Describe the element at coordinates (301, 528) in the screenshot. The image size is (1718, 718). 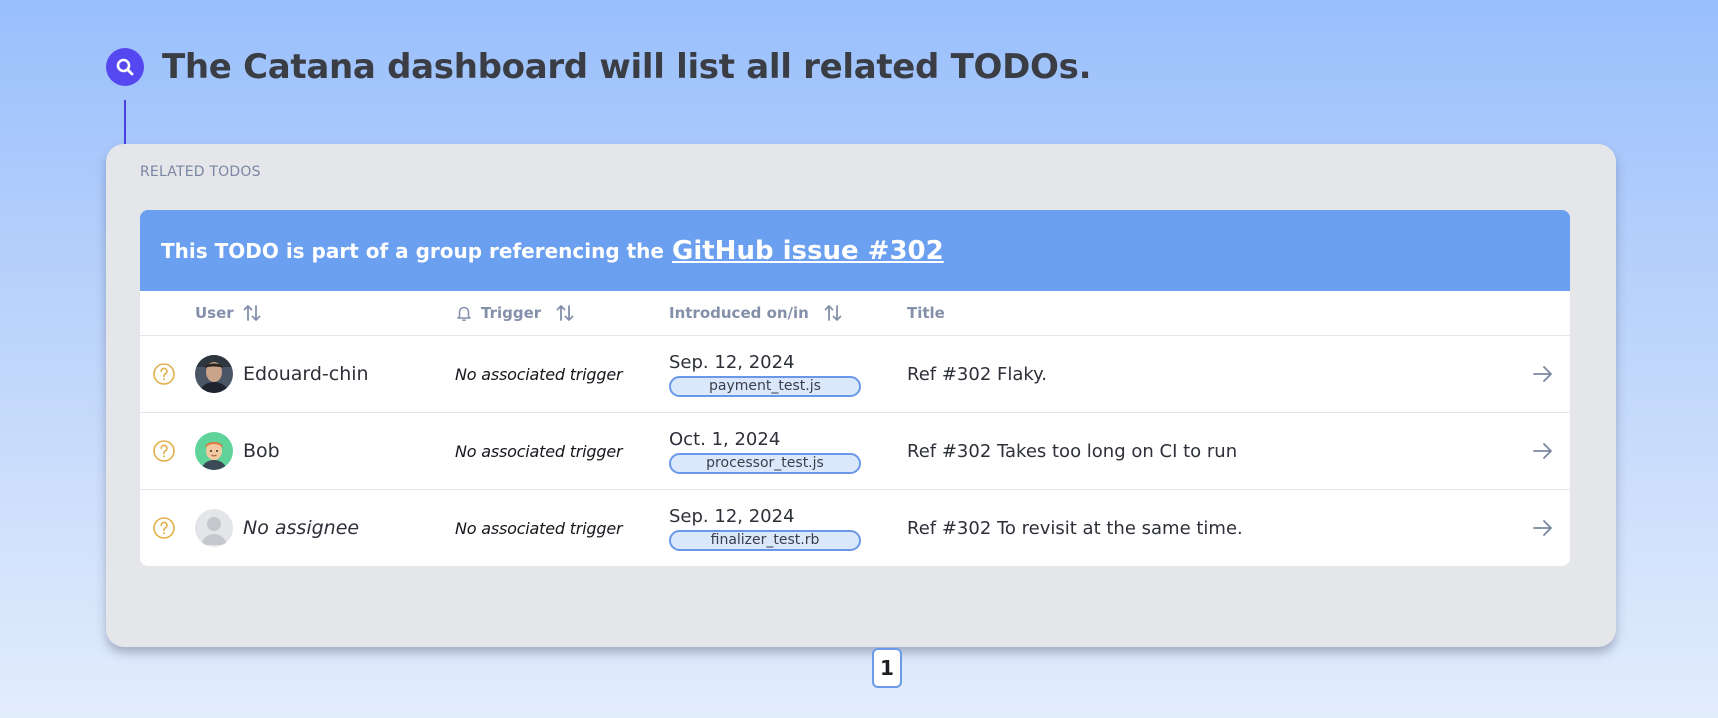
I see `user-name: No assignee` at that location.